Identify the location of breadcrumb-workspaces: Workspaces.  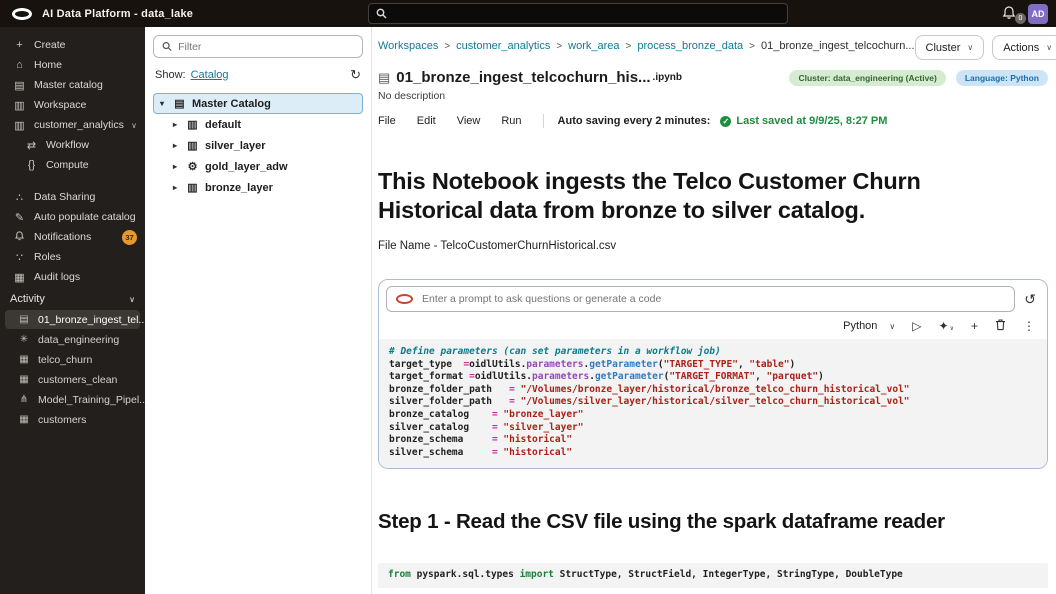
(408, 46).